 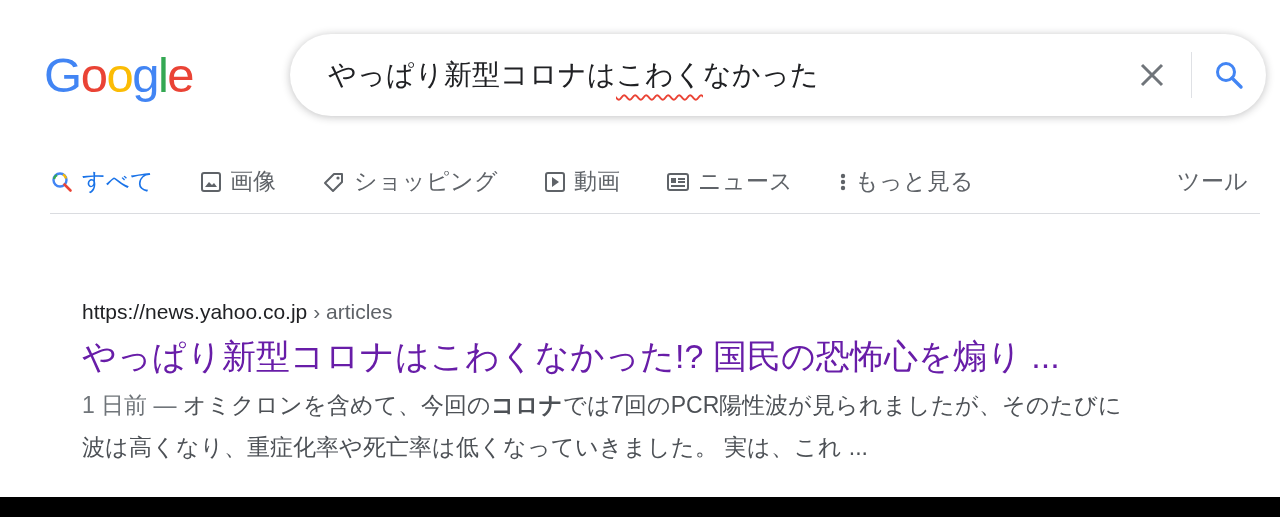 I want to click on result-url: https://news.yahoo.co.jp, so click(x=195, y=311).